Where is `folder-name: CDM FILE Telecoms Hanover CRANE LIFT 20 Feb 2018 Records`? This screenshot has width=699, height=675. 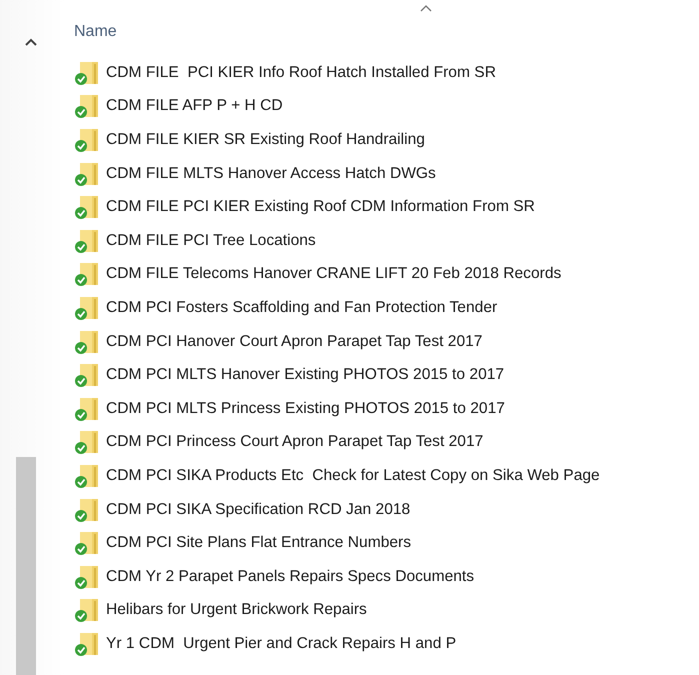 folder-name: CDM FILE Telecoms Hanover CRANE LIFT 20 Feb 2018 Records is located at coordinates (334, 274).